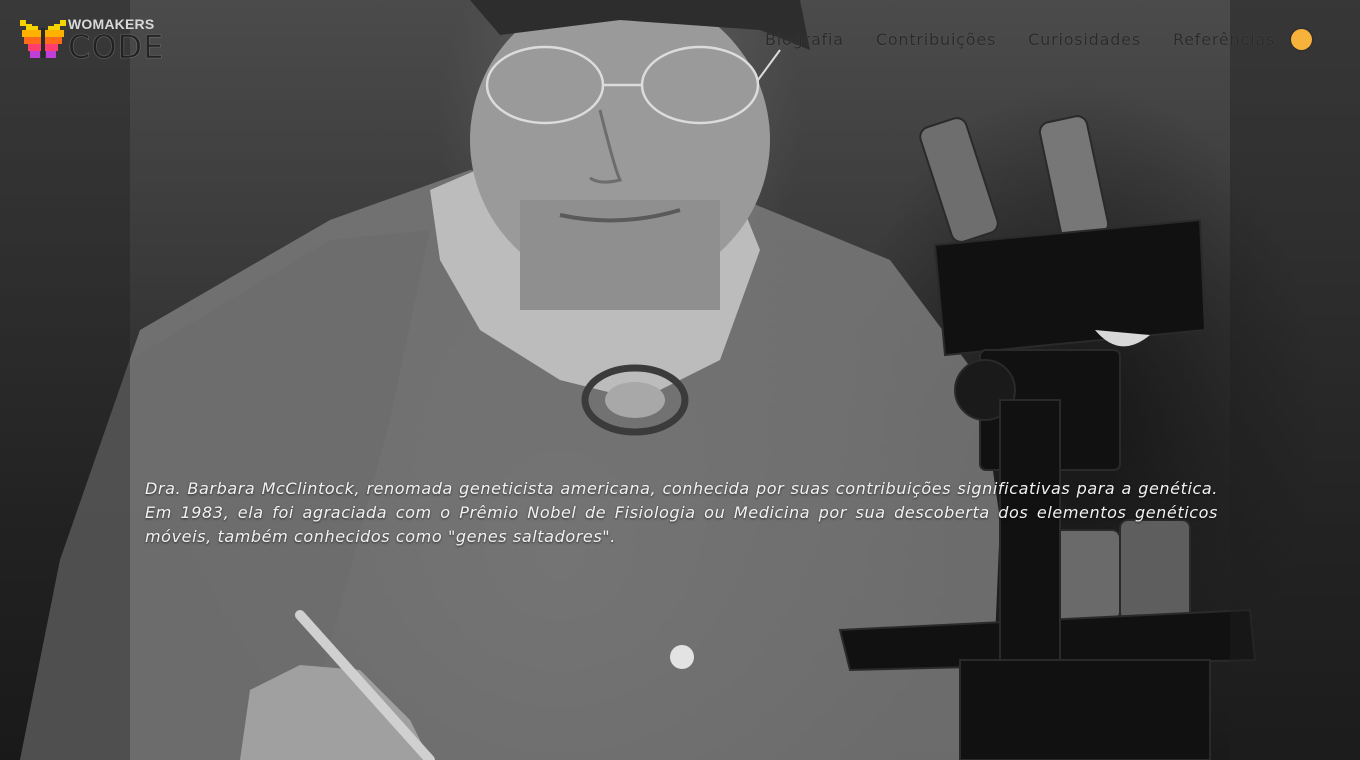 The width and height of the screenshot is (1360, 760). I want to click on logo-text-bottom: CODE, so click(116, 47).